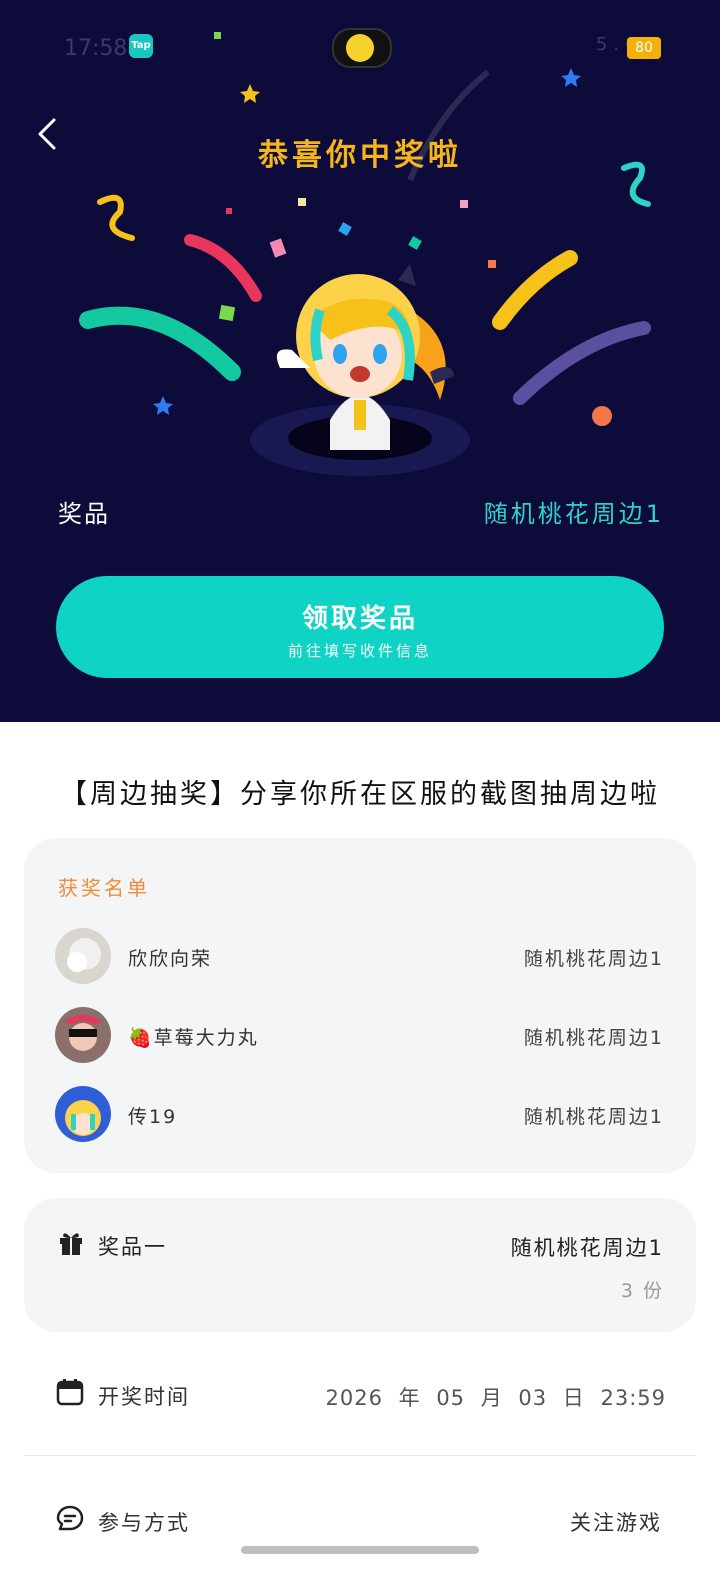  What do you see at coordinates (360, 958) in the screenshot?
I see `list-item: 欣欣向荣 随机桃花周边1` at bounding box center [360, 958].